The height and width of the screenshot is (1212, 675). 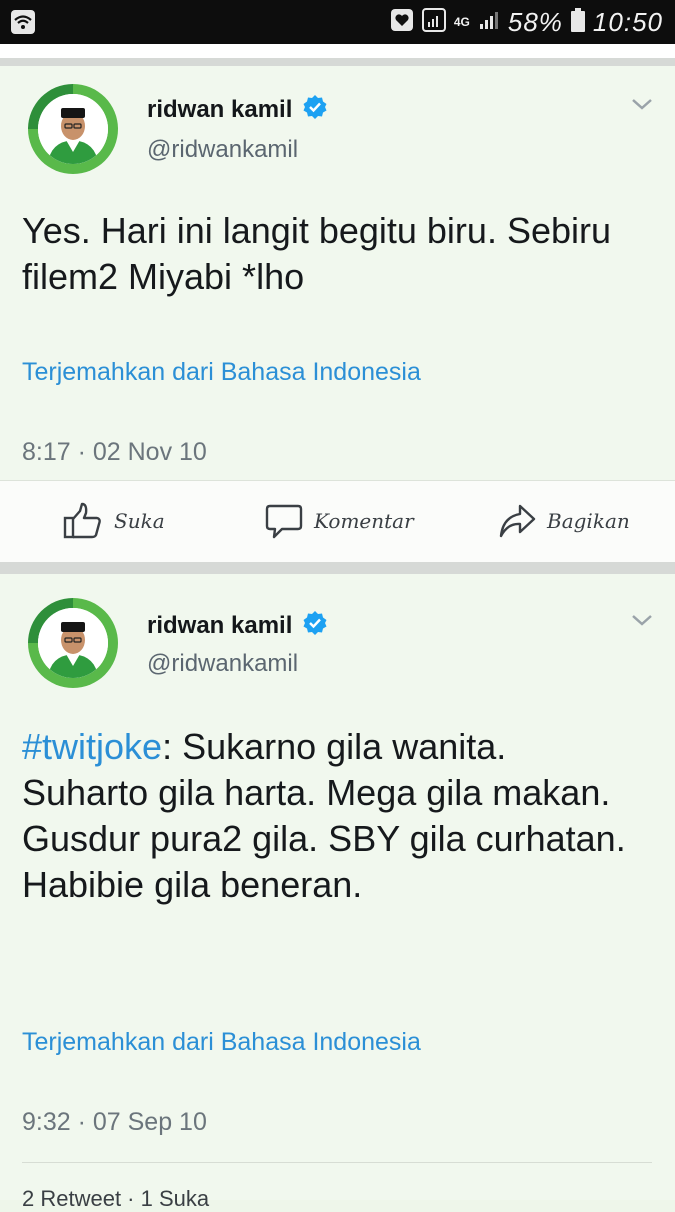 I want to click on battery-icon, so click(x=577, y=22).